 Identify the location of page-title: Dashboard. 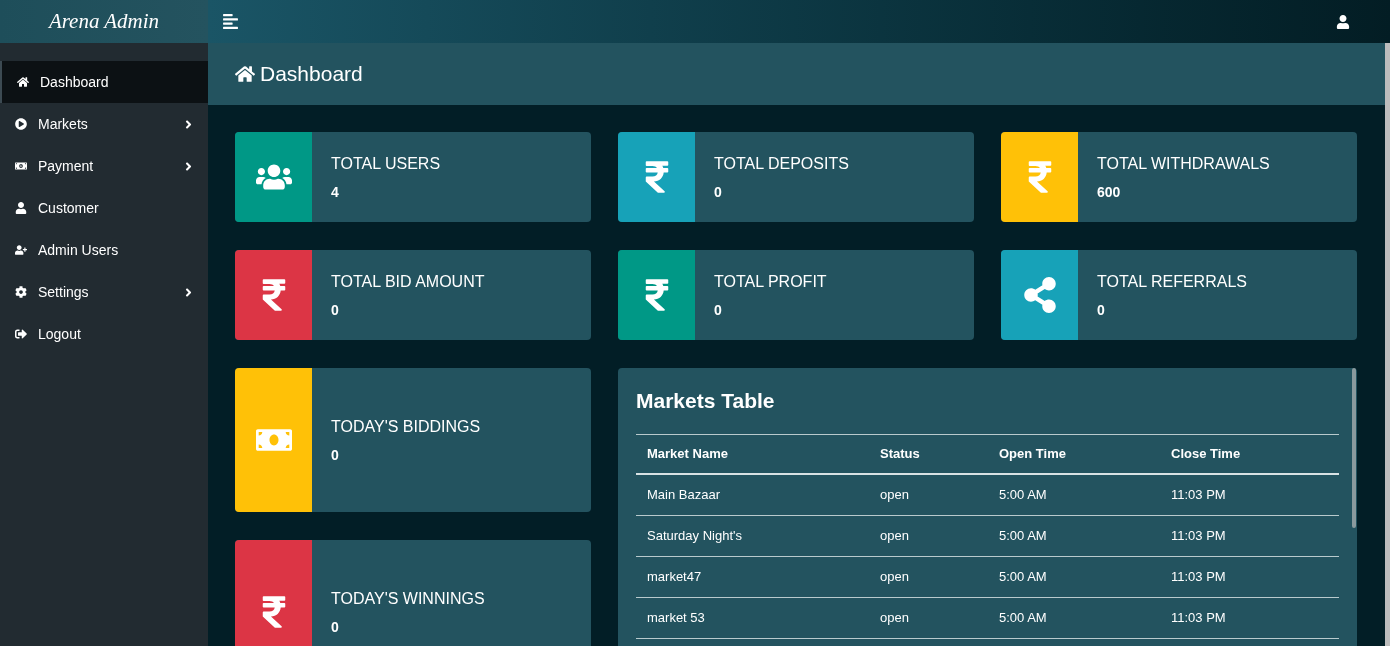
(311, 74).